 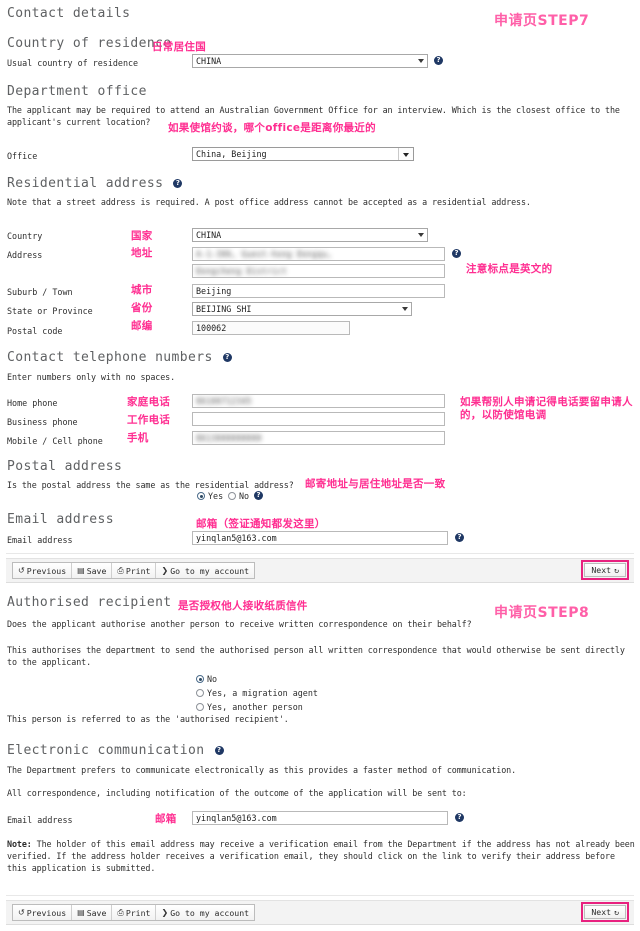 What do you see at coordinates (456, 253) in the screenshot?
I see `help-icon-address: ?` at bounding box center [456, 253].